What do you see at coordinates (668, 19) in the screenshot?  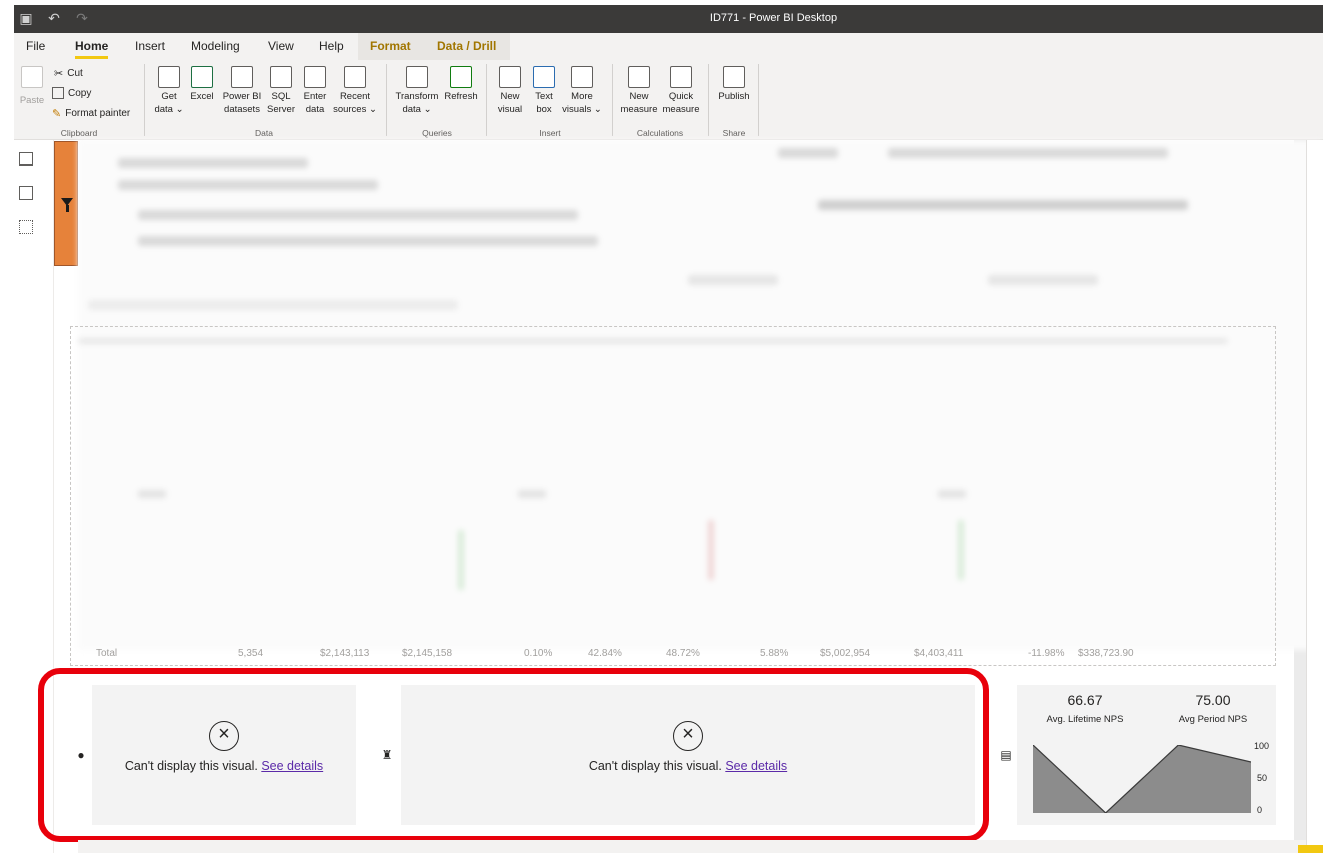 I see `title-bar: ▣ ↶ ↷ ID771 - Power BI Desktop` at bounding box center [668, 19].